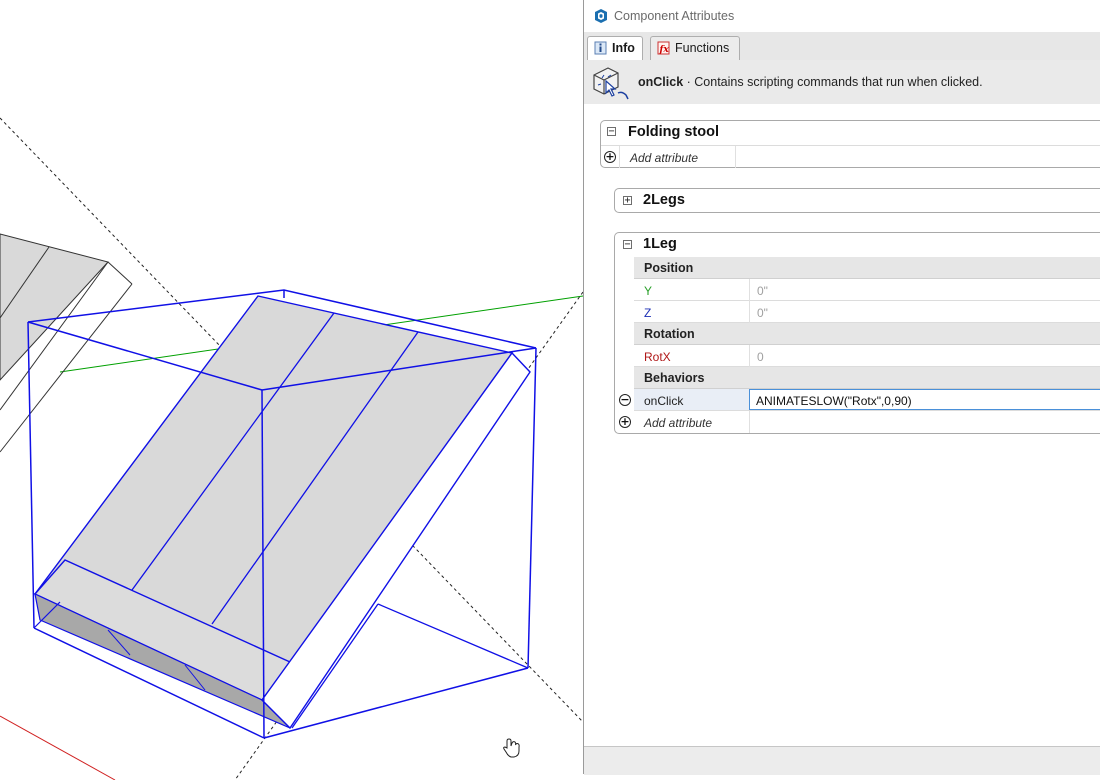 The height and width of the screenshot is (780, 1100). Describe the element at coordinates (611, 132) in the screenshot. I see `collapse-folding-stool-toggle: −` at that location.